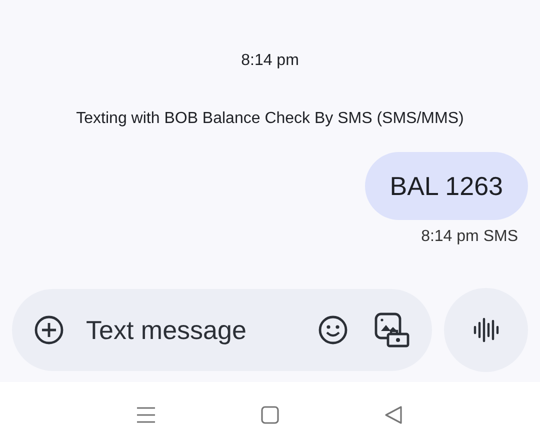 This screenshot has width=540, height=448. Describe the element at coordinates (446, 186) in the screenshot. I see `message-bubble: BAL 1263` at that location.